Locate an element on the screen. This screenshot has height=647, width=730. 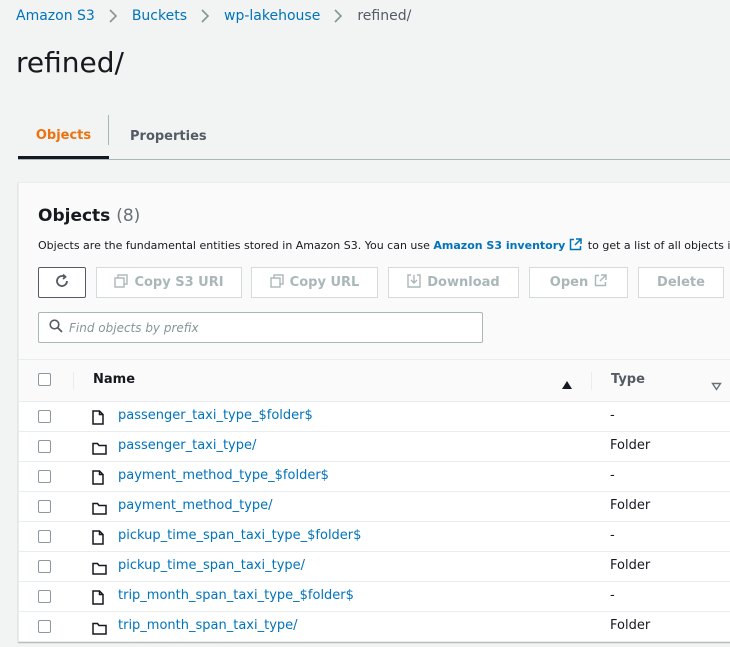
table-row: trip_month_span_taxi_type_$folder$ - is located at coordinates (374, 597).